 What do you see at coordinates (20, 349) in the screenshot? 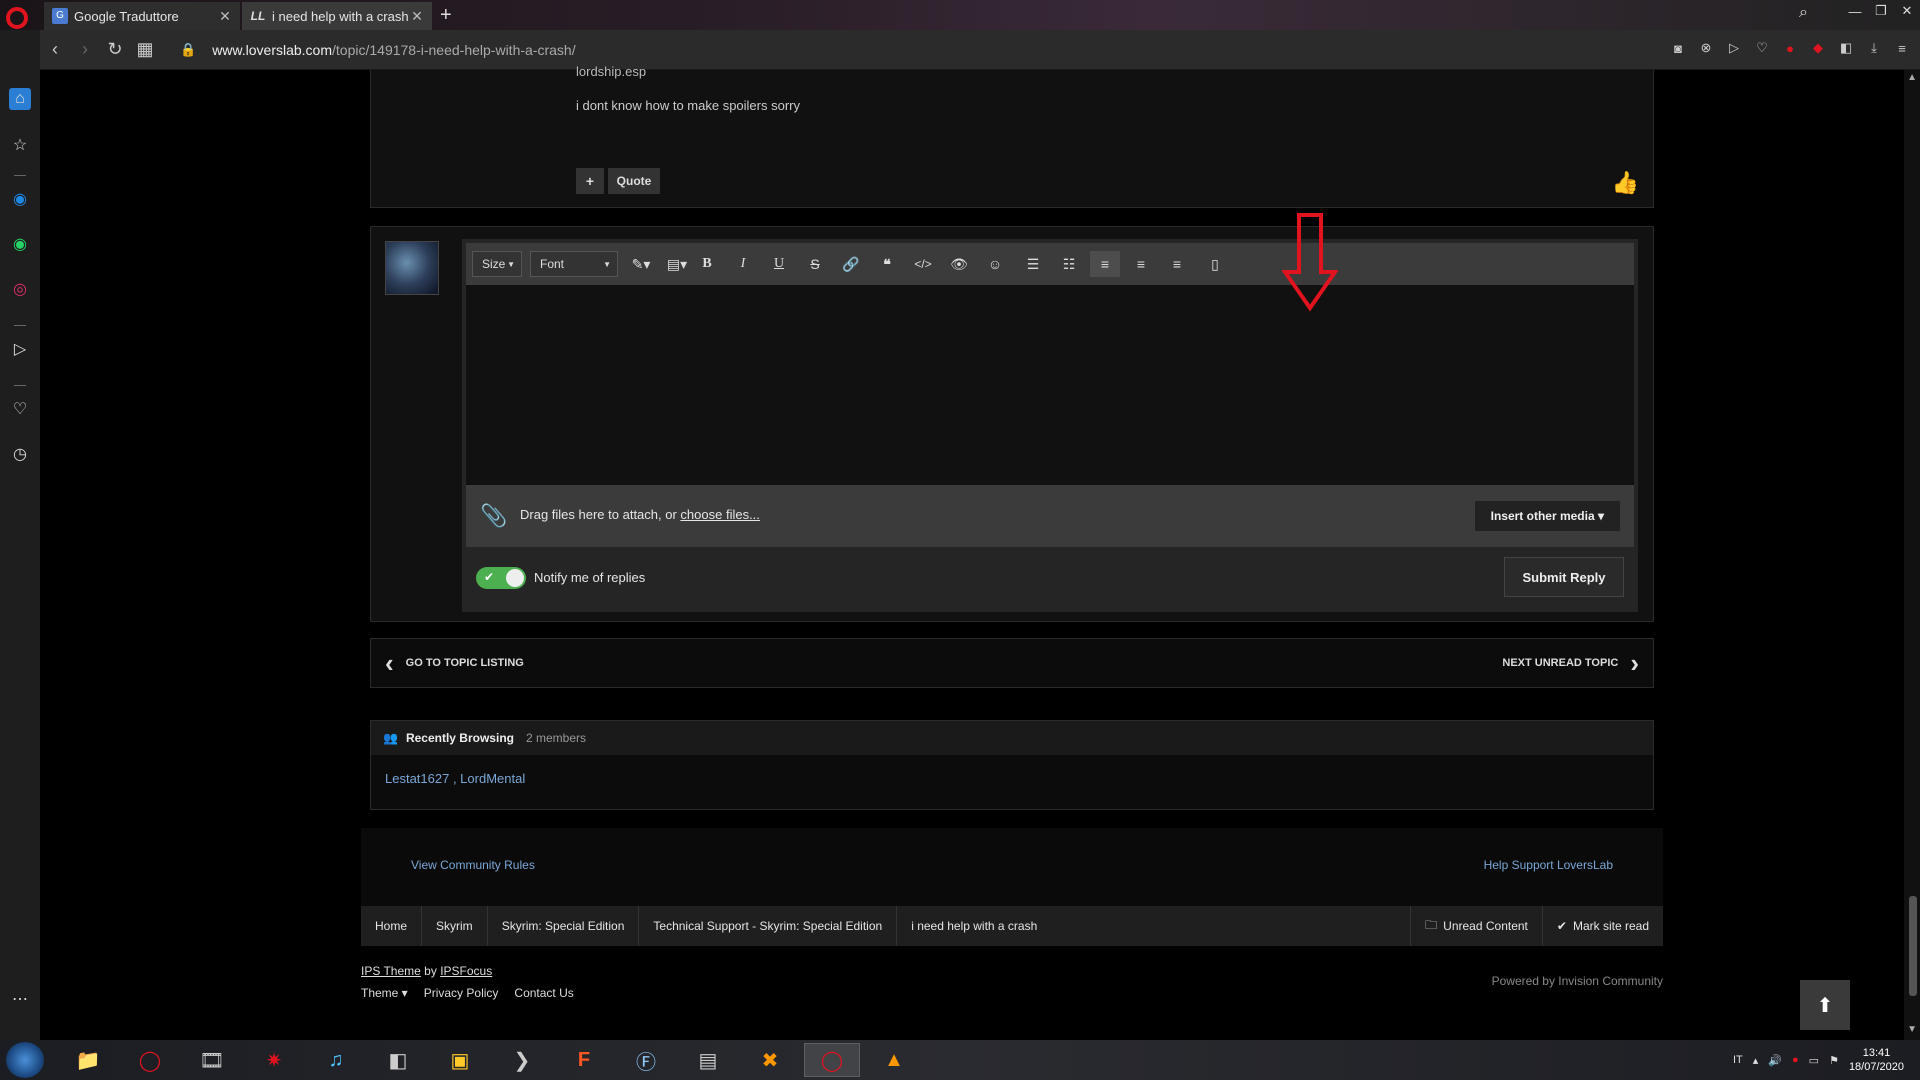
I see `flow-send-icon: ▷` at bounding box center [20, 349].